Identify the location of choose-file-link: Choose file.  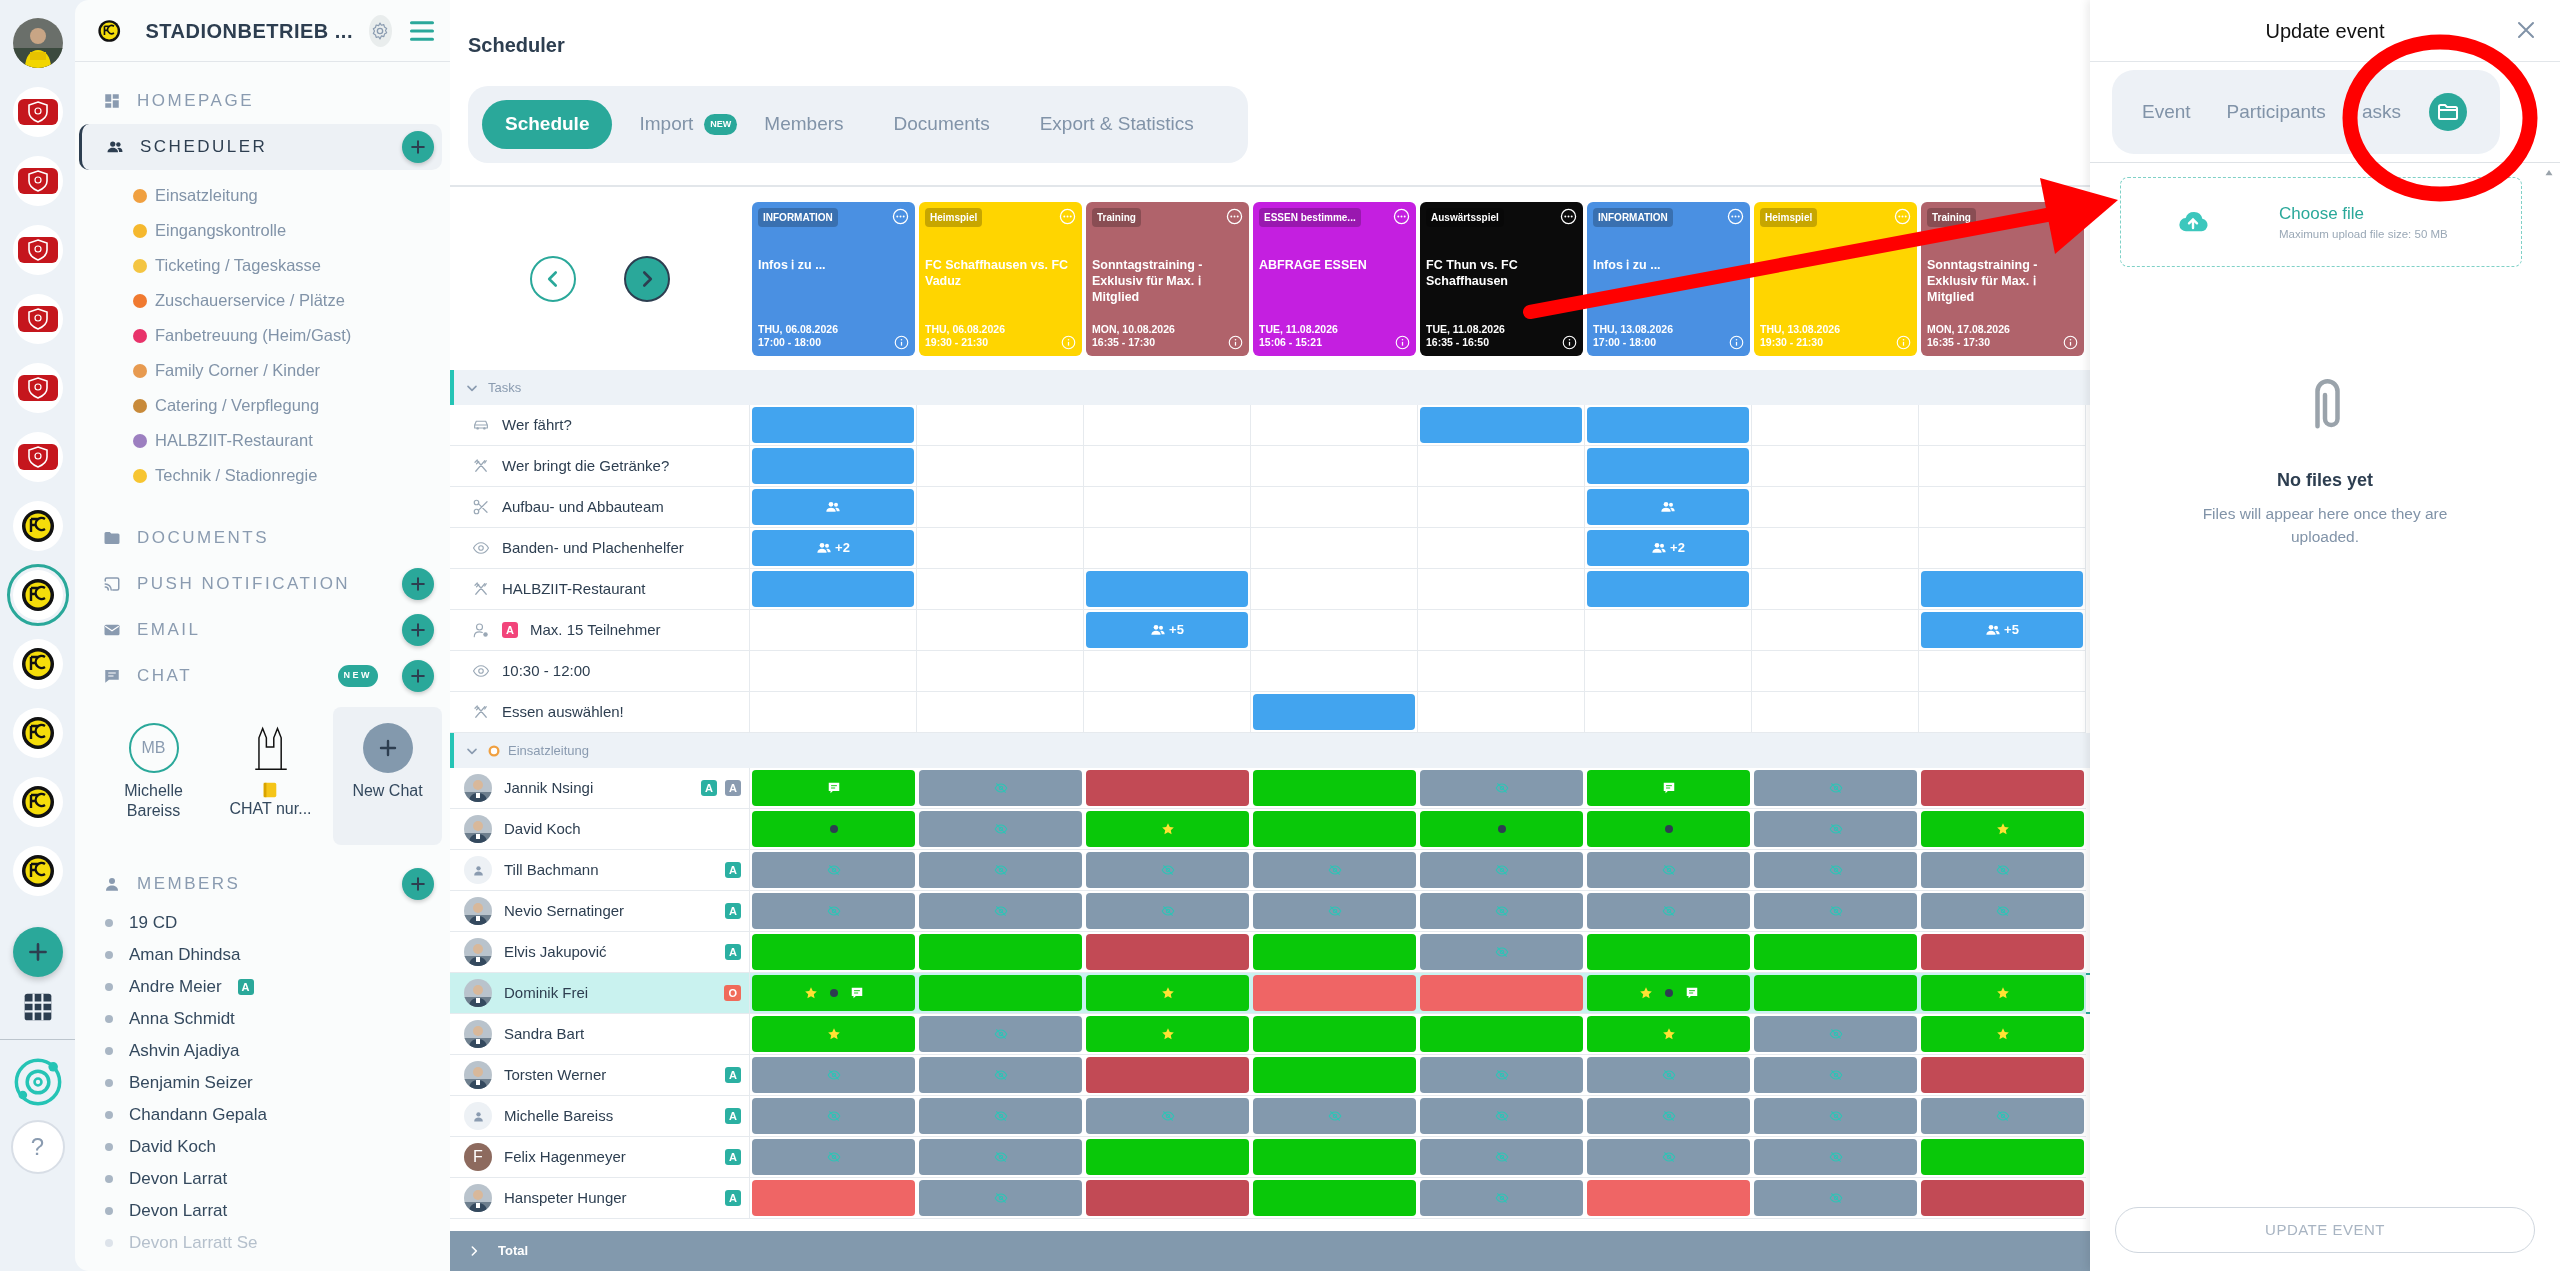
(2363, 213).